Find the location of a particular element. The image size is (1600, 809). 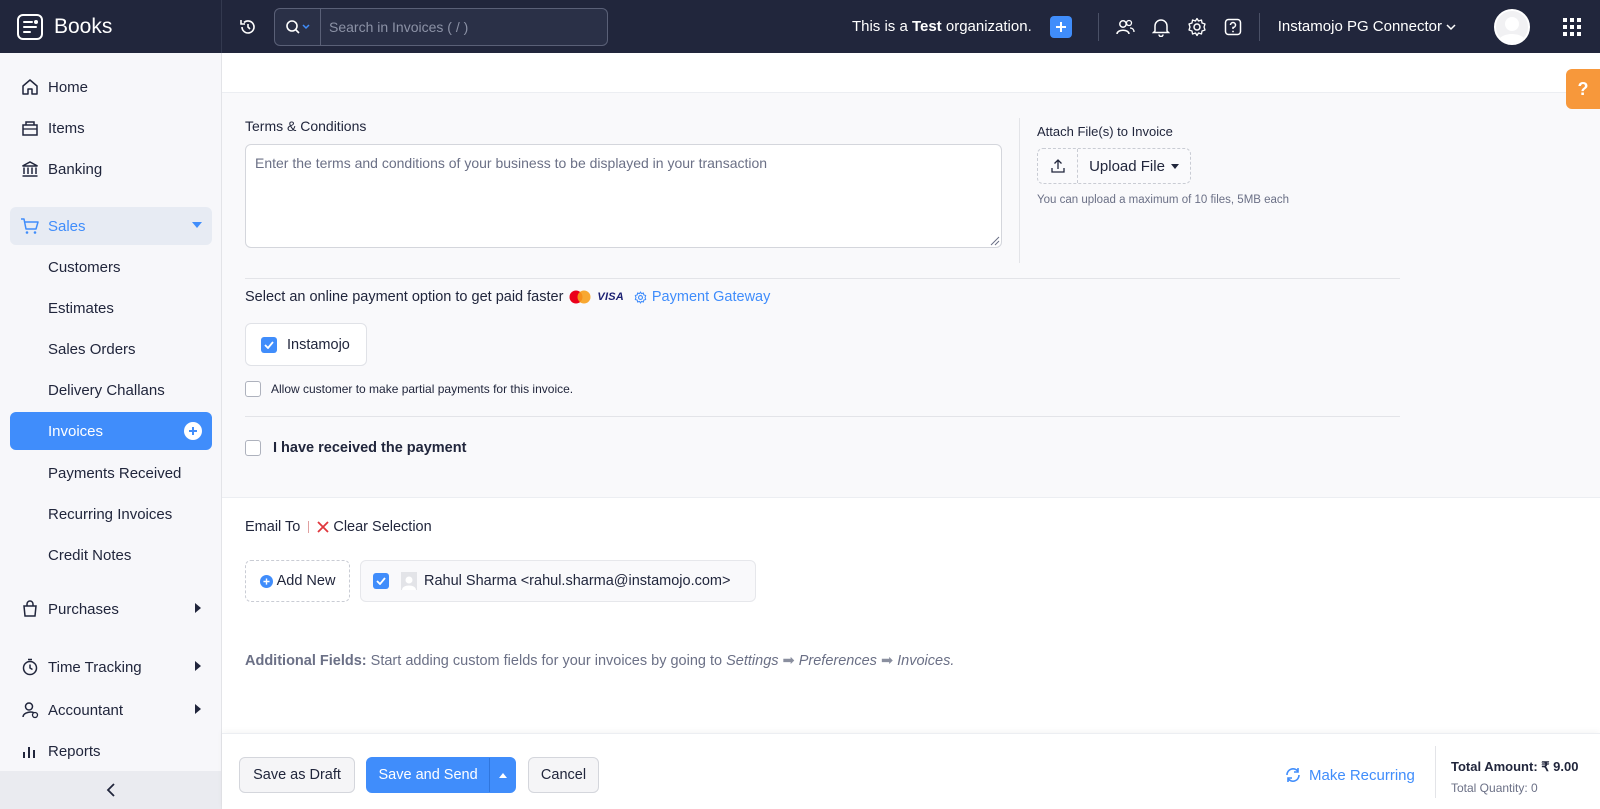

sidebar-item-invoices: Invoices is located at coordinates (111, 431).